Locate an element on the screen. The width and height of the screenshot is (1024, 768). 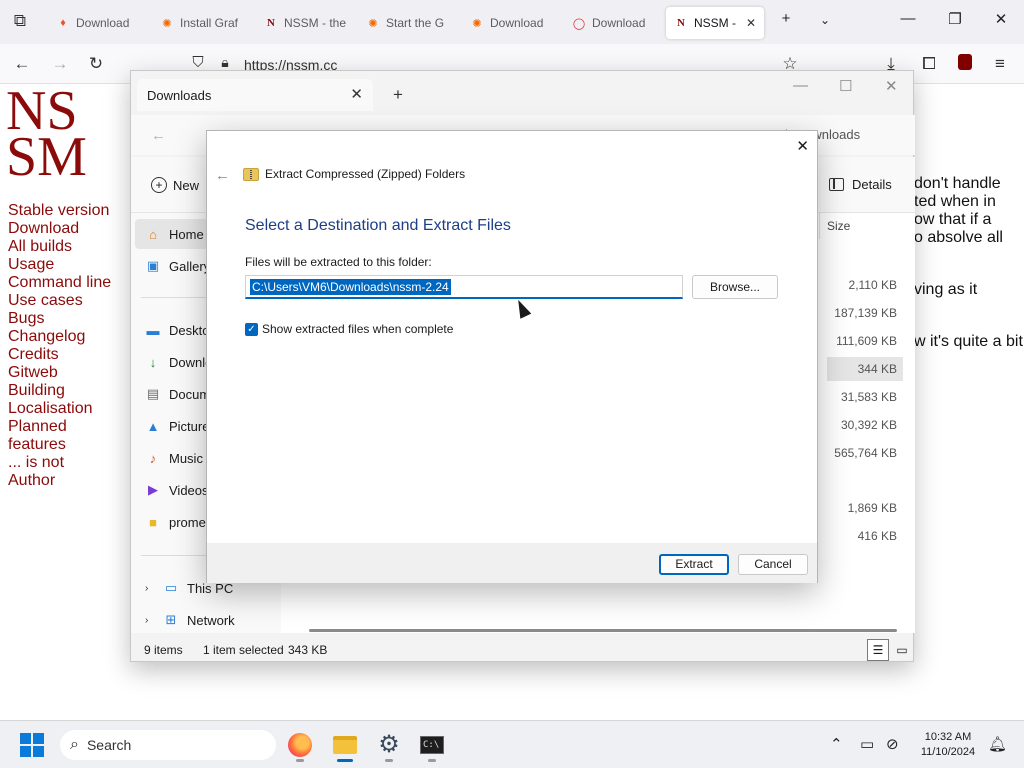
ublock-icon is located at coordinates (965, 64).